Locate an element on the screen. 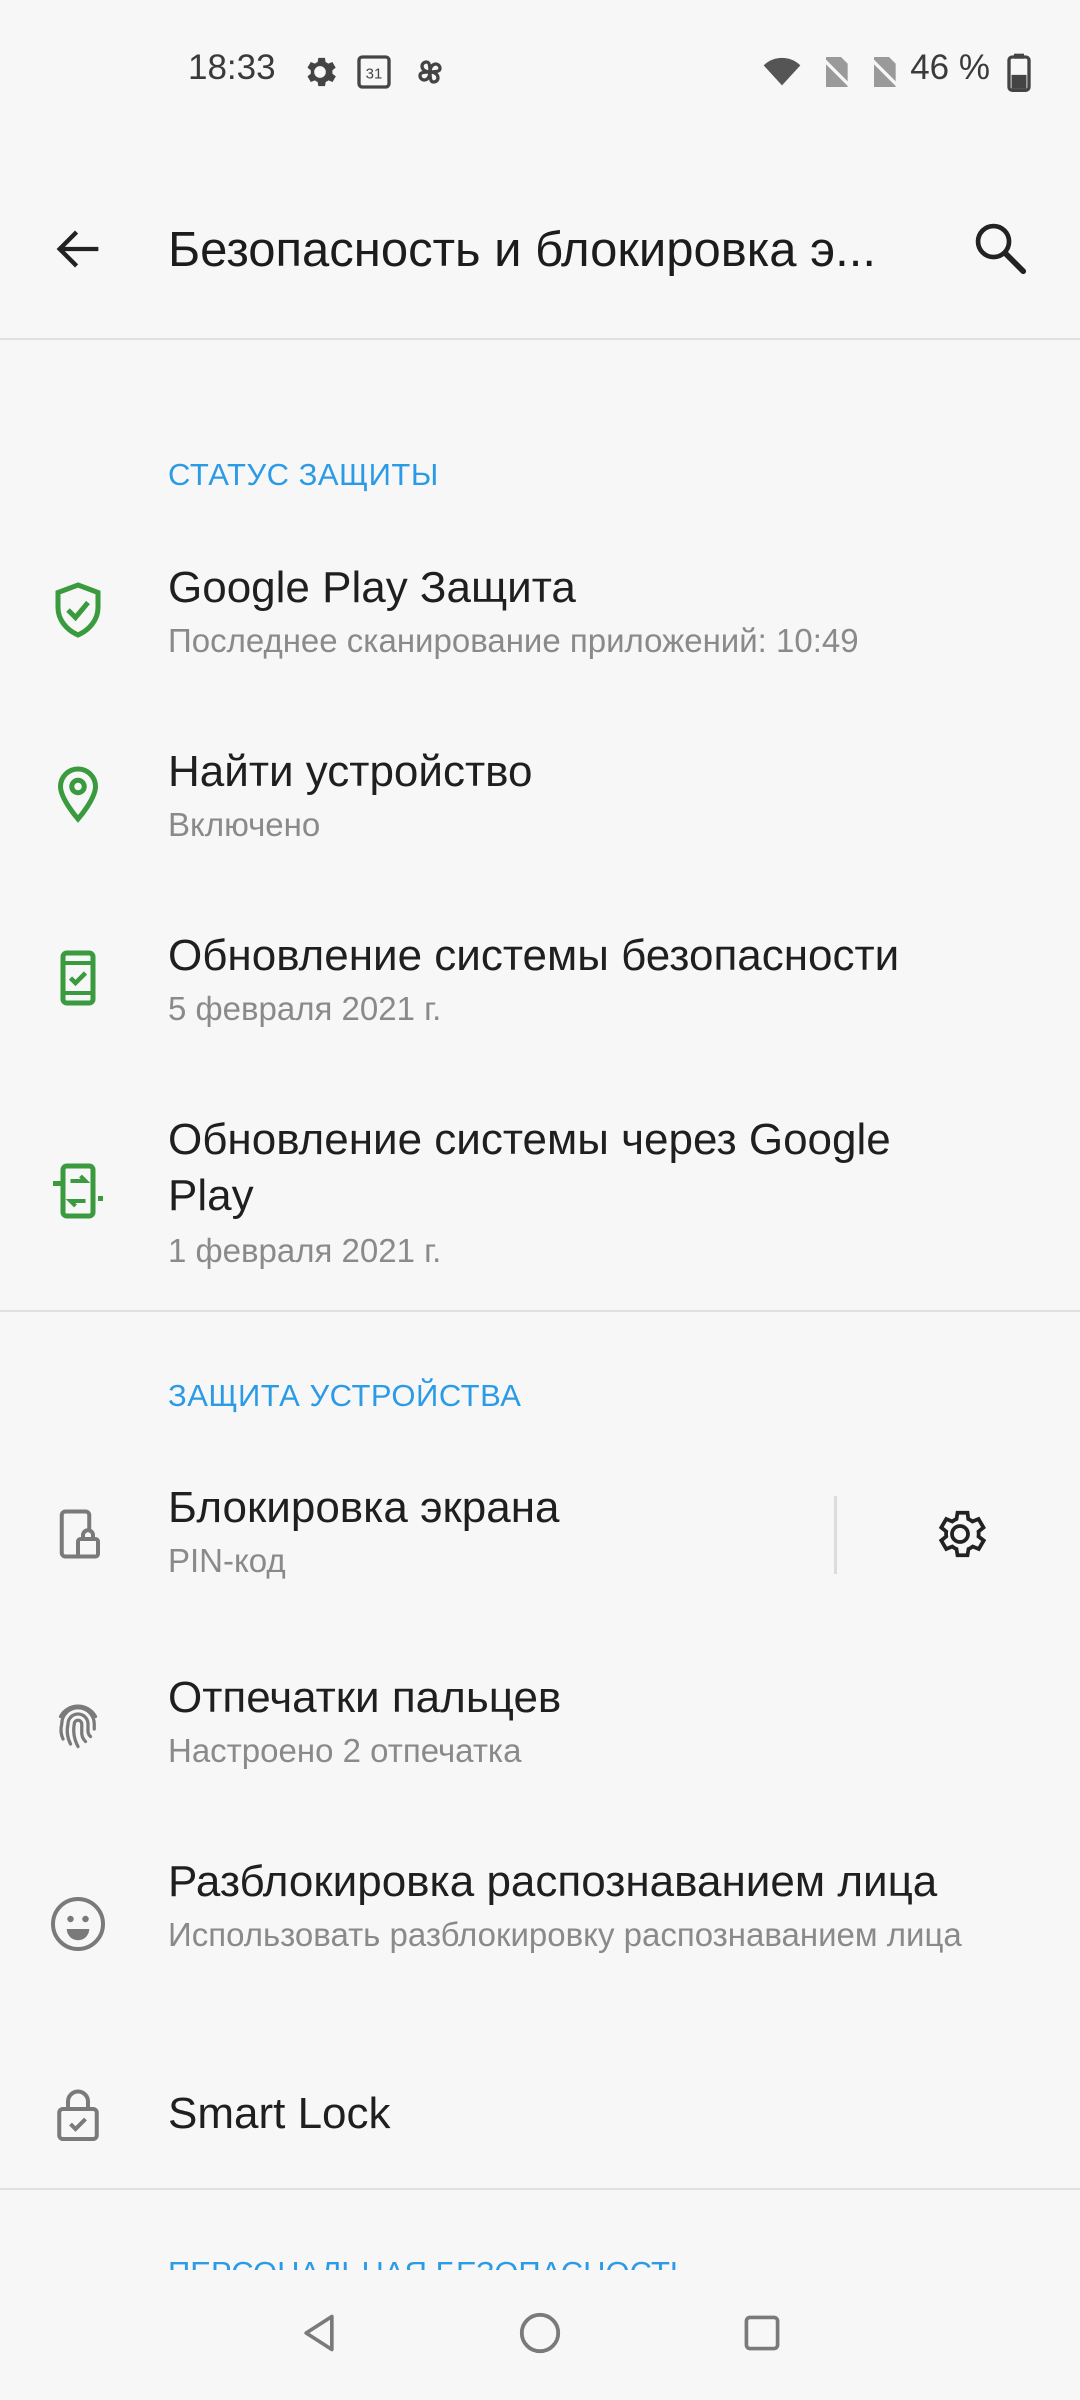  back-button is located at coordinates (79, 249).